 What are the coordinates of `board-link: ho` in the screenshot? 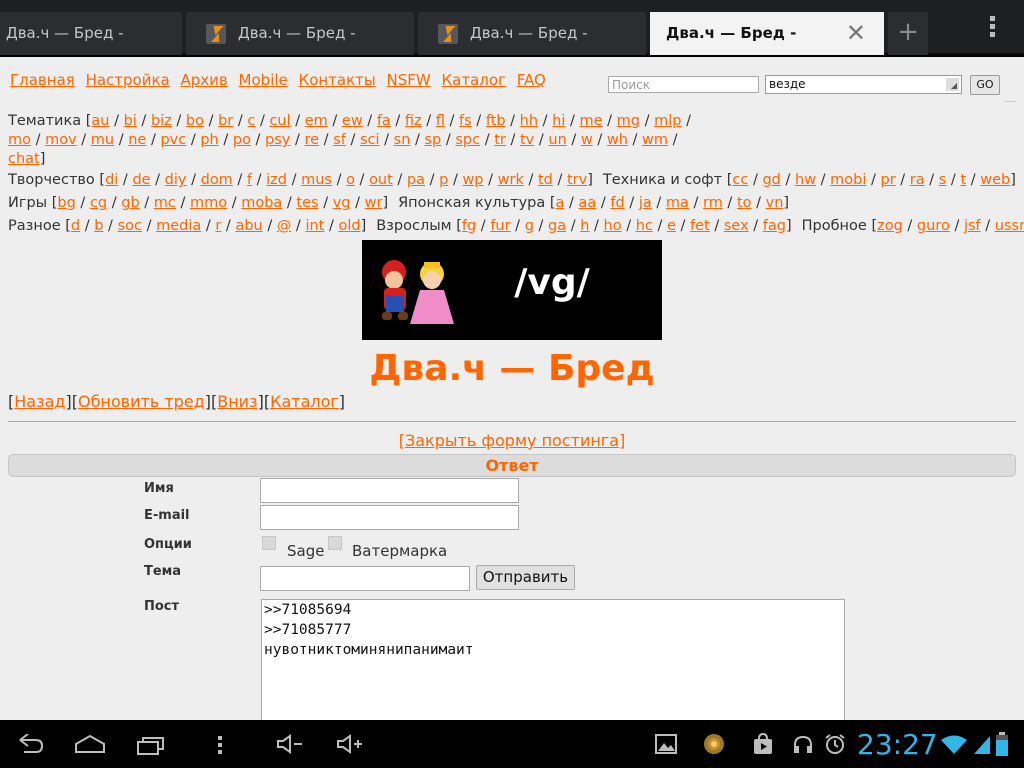 It's located at (613, 226).